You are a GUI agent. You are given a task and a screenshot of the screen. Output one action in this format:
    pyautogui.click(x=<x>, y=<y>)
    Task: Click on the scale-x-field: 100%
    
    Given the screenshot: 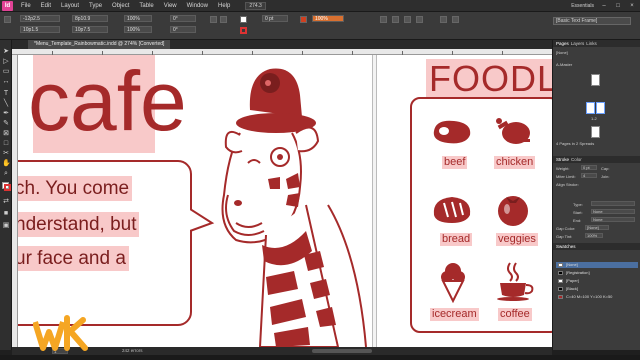 What is the action you would take?
    pyautogui.click(x=138, y=18)
    